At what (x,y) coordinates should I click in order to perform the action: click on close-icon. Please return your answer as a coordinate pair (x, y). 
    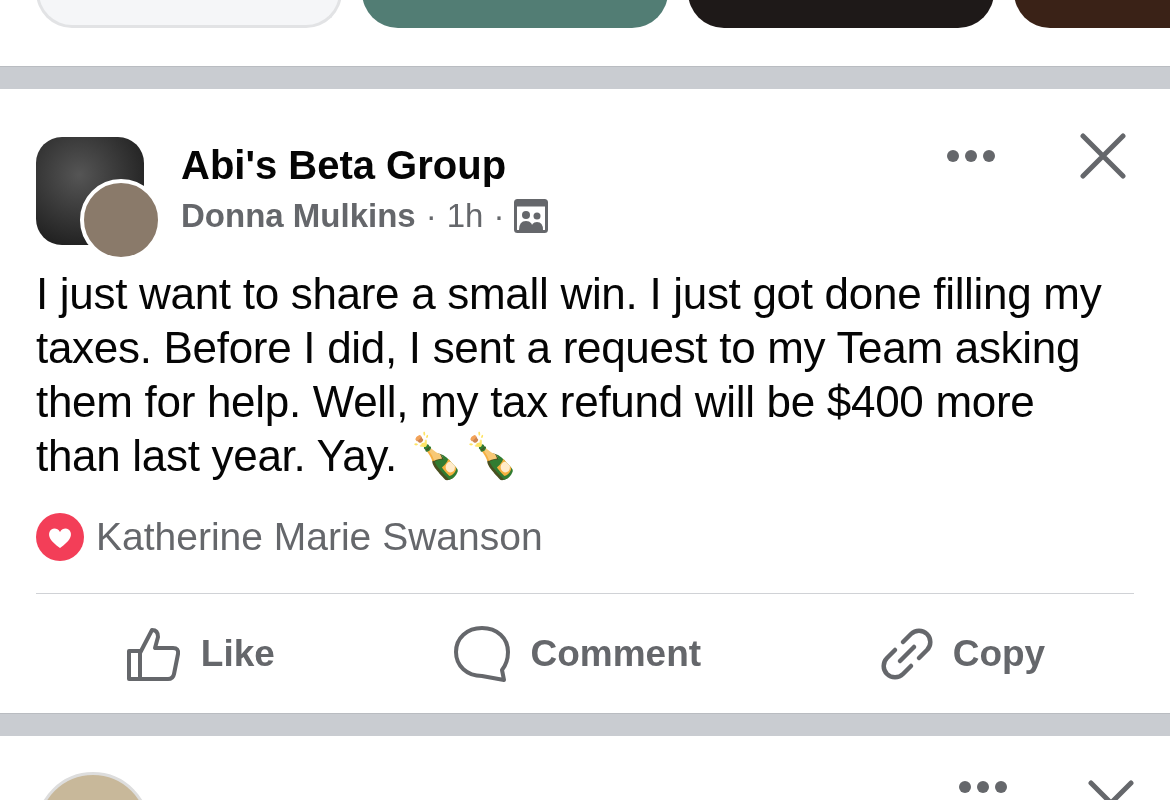
    Looking at the image, I should click on (1103, 156).